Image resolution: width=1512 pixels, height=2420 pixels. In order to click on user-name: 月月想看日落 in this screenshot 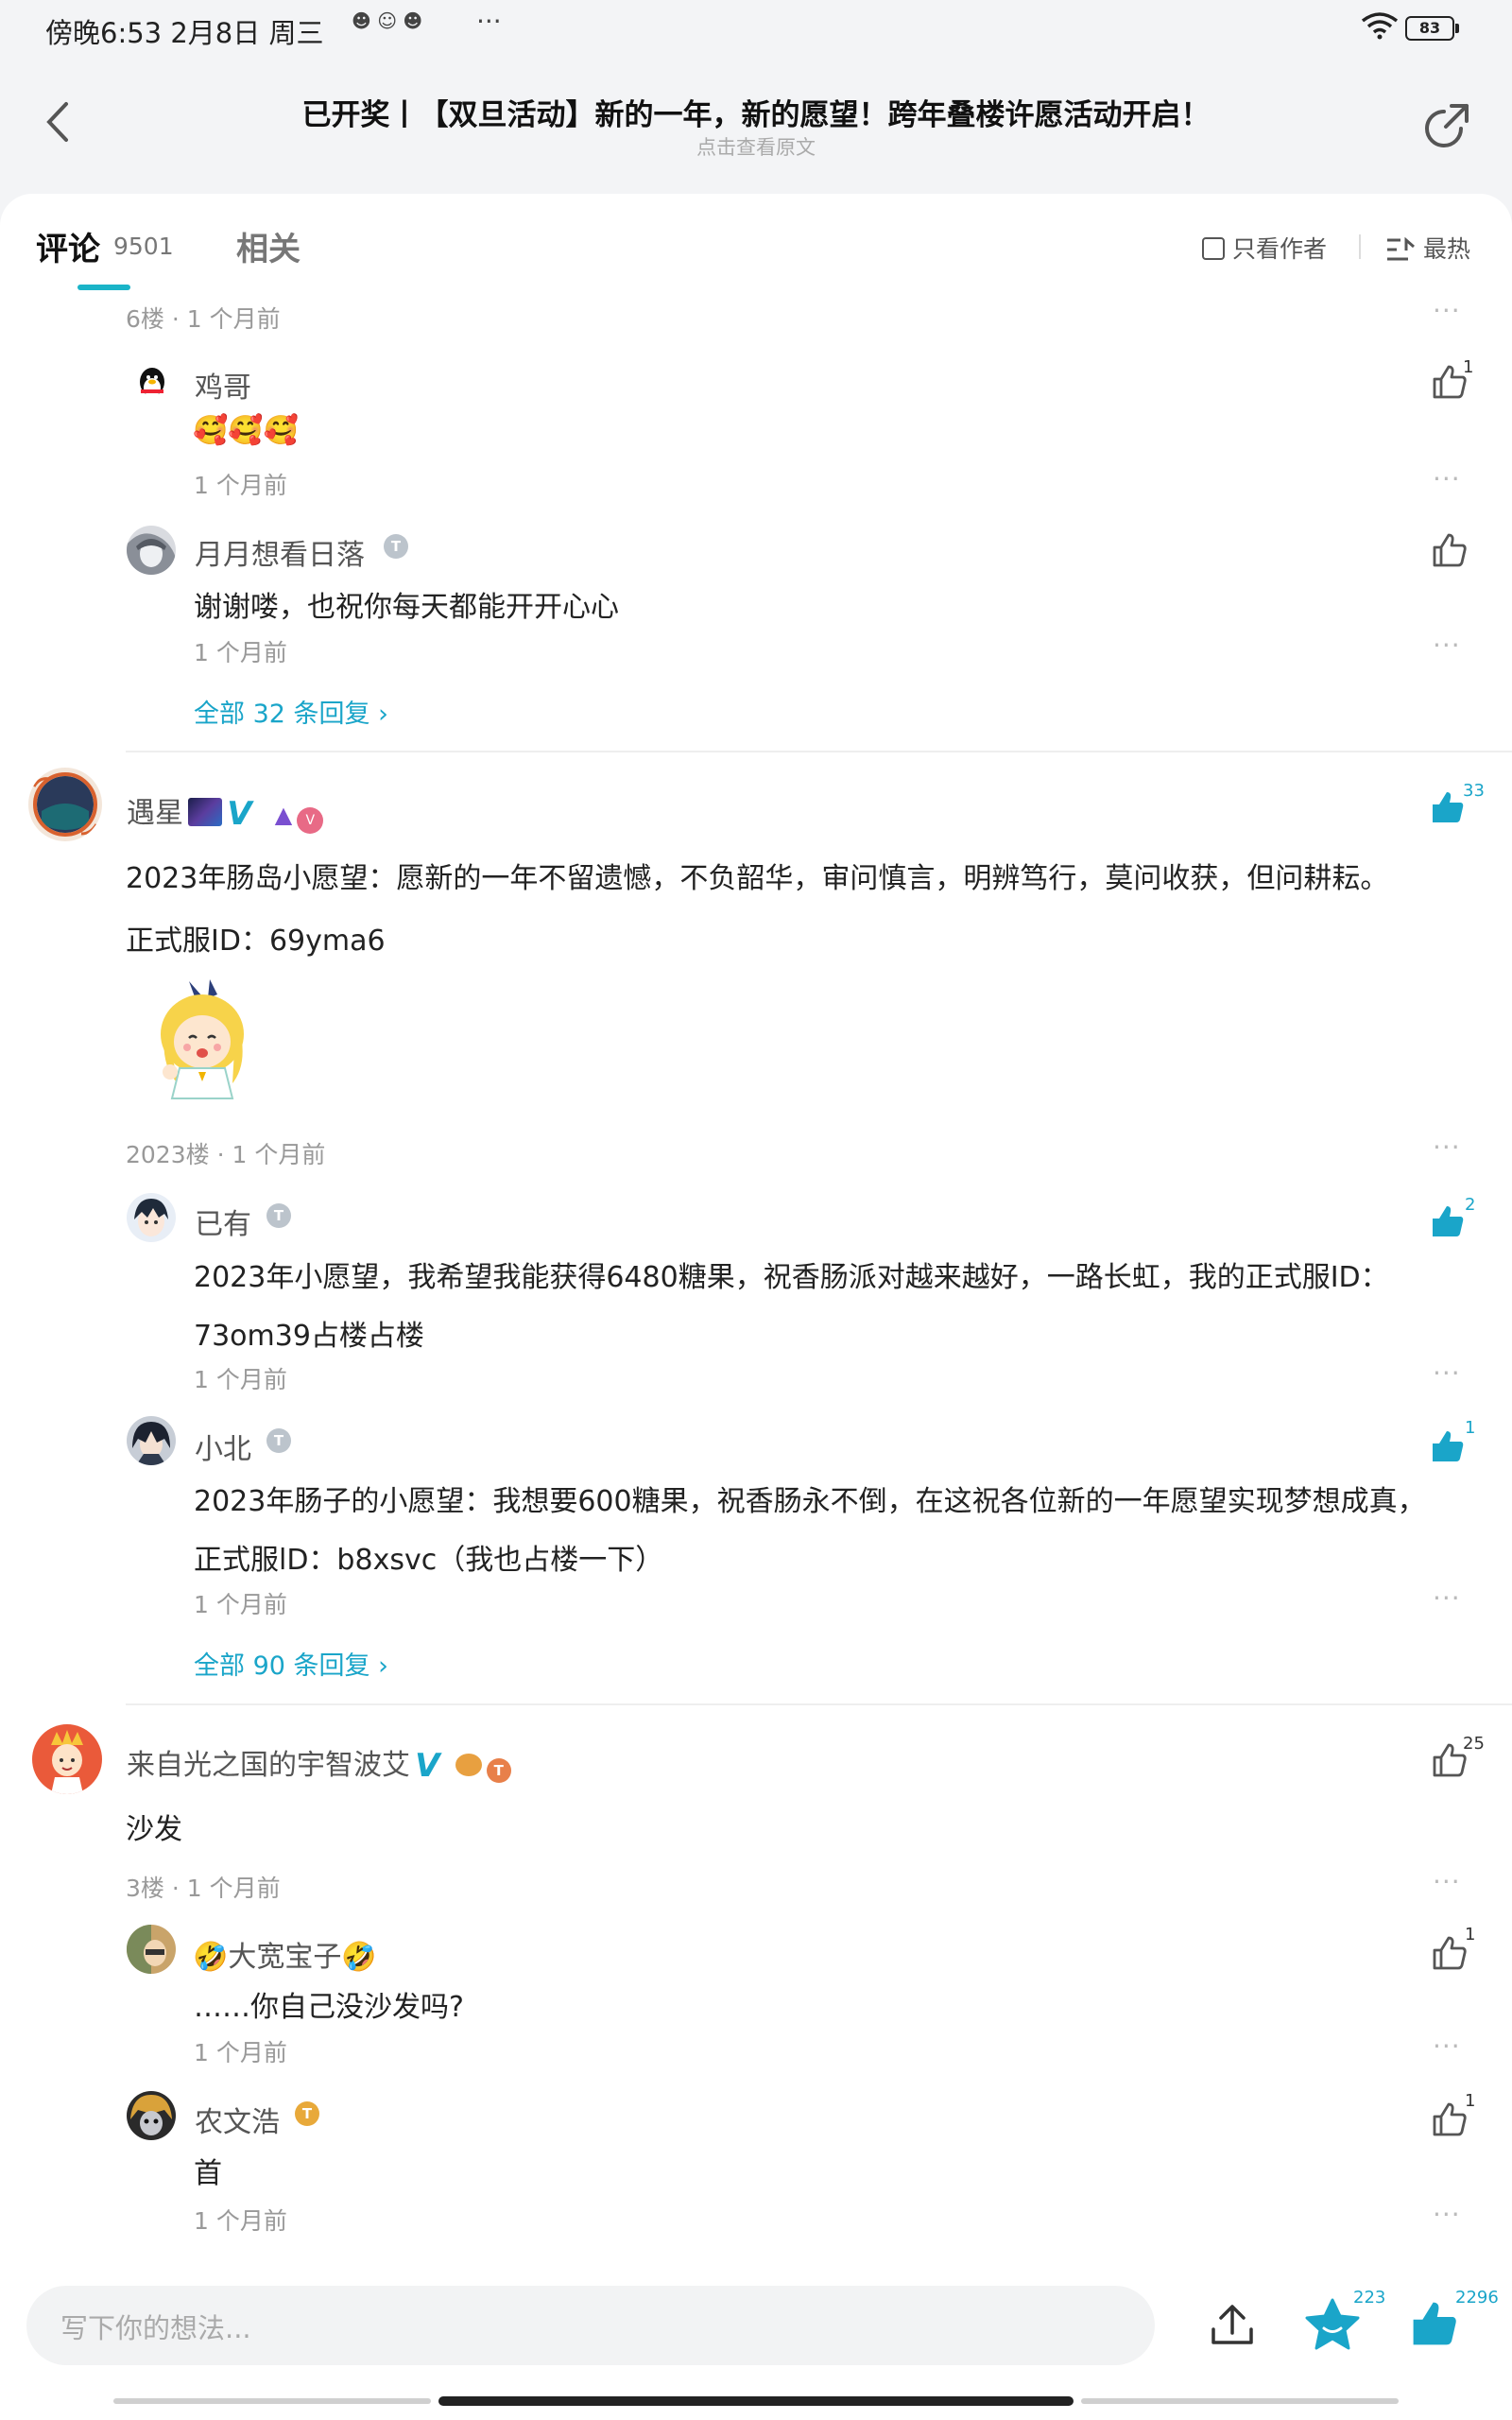, I will do `click(280, 552)`.